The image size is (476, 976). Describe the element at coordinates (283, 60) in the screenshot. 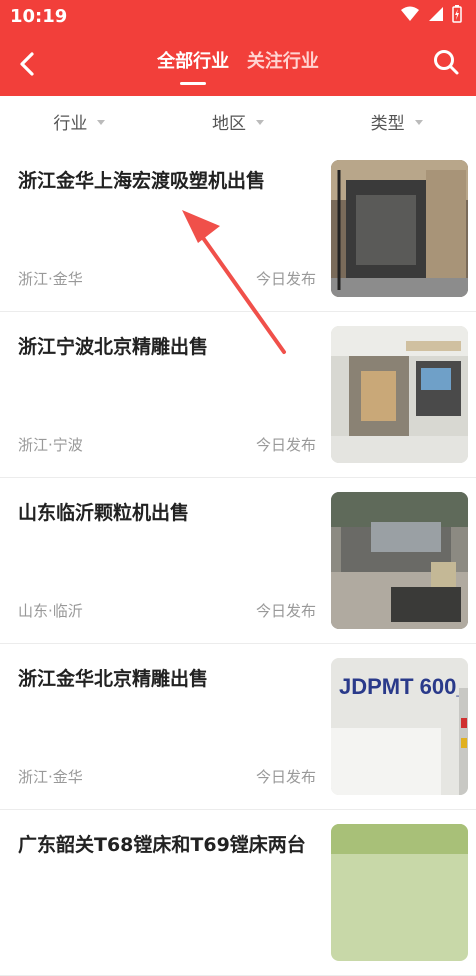

I see `tab-followed-industries: 关注行业` at that location.